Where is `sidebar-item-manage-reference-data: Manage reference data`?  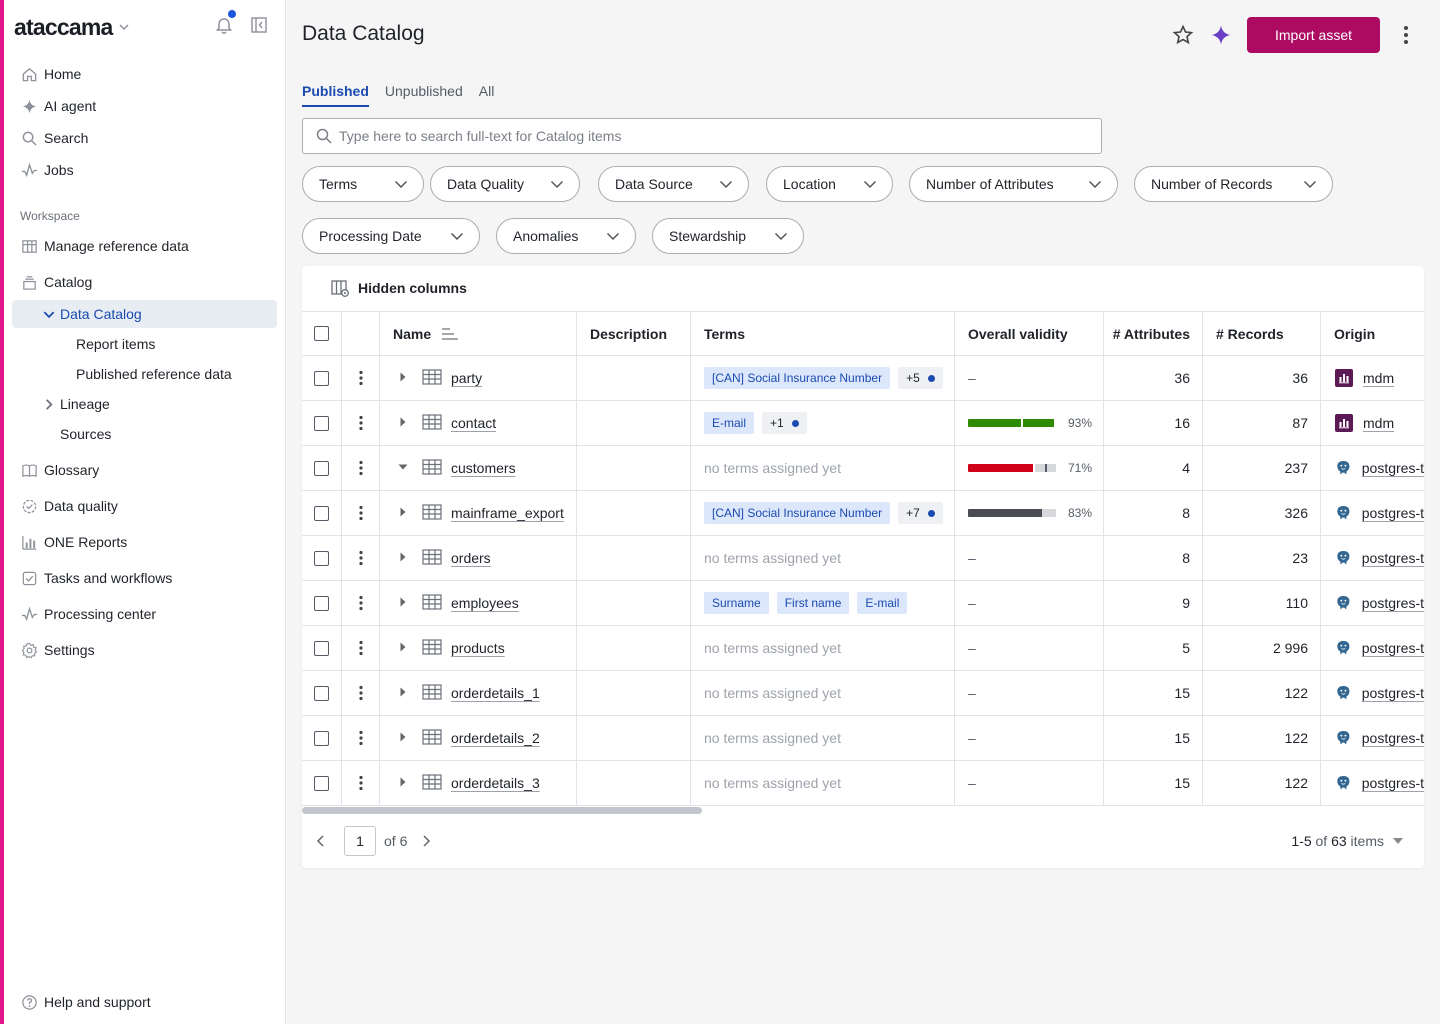
sidebar-item-manage-reference-data: Manage reference data is located at coordinates (144, 246).